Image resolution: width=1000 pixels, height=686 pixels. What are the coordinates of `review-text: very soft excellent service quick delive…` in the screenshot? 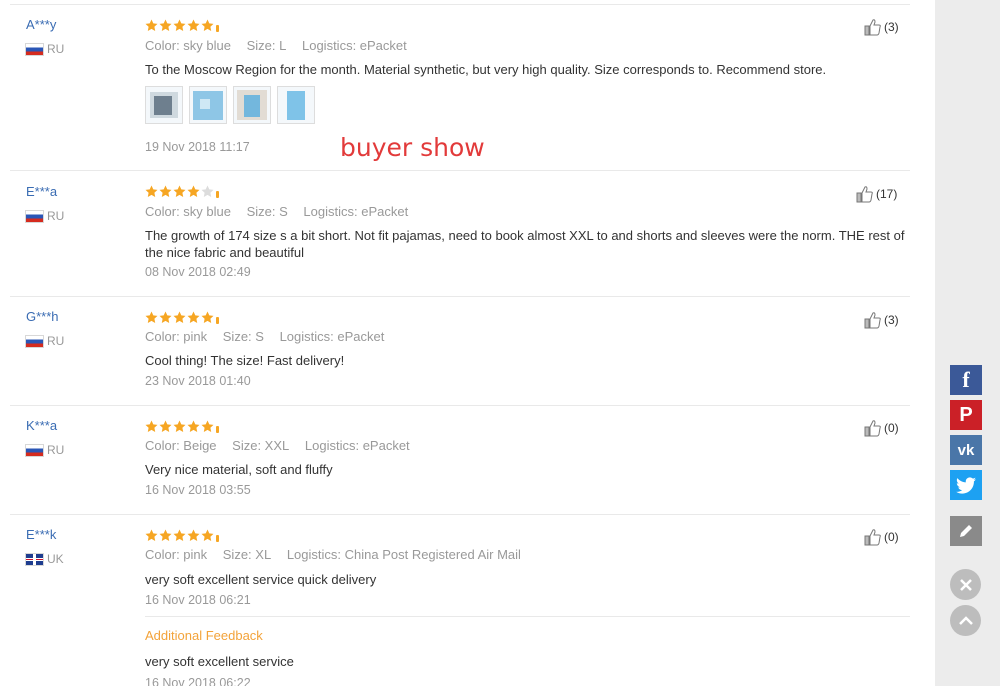 It's located at (261, 579).